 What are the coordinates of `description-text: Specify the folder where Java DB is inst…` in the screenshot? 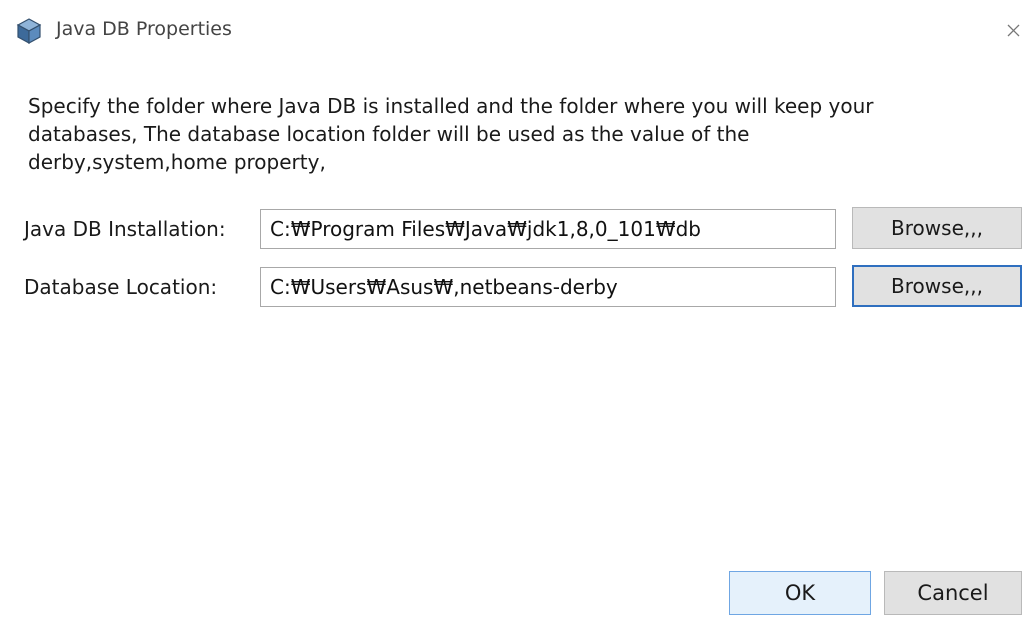 It's located at (523, 134).